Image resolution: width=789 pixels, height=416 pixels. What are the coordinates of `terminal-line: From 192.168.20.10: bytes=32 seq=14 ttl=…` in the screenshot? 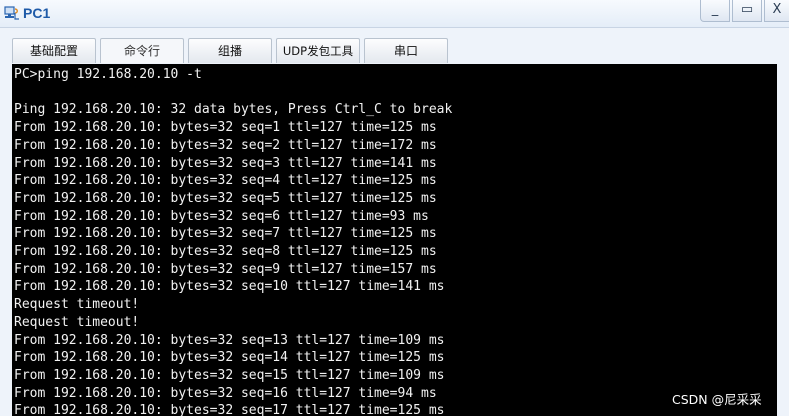 It's located at (229, 358).